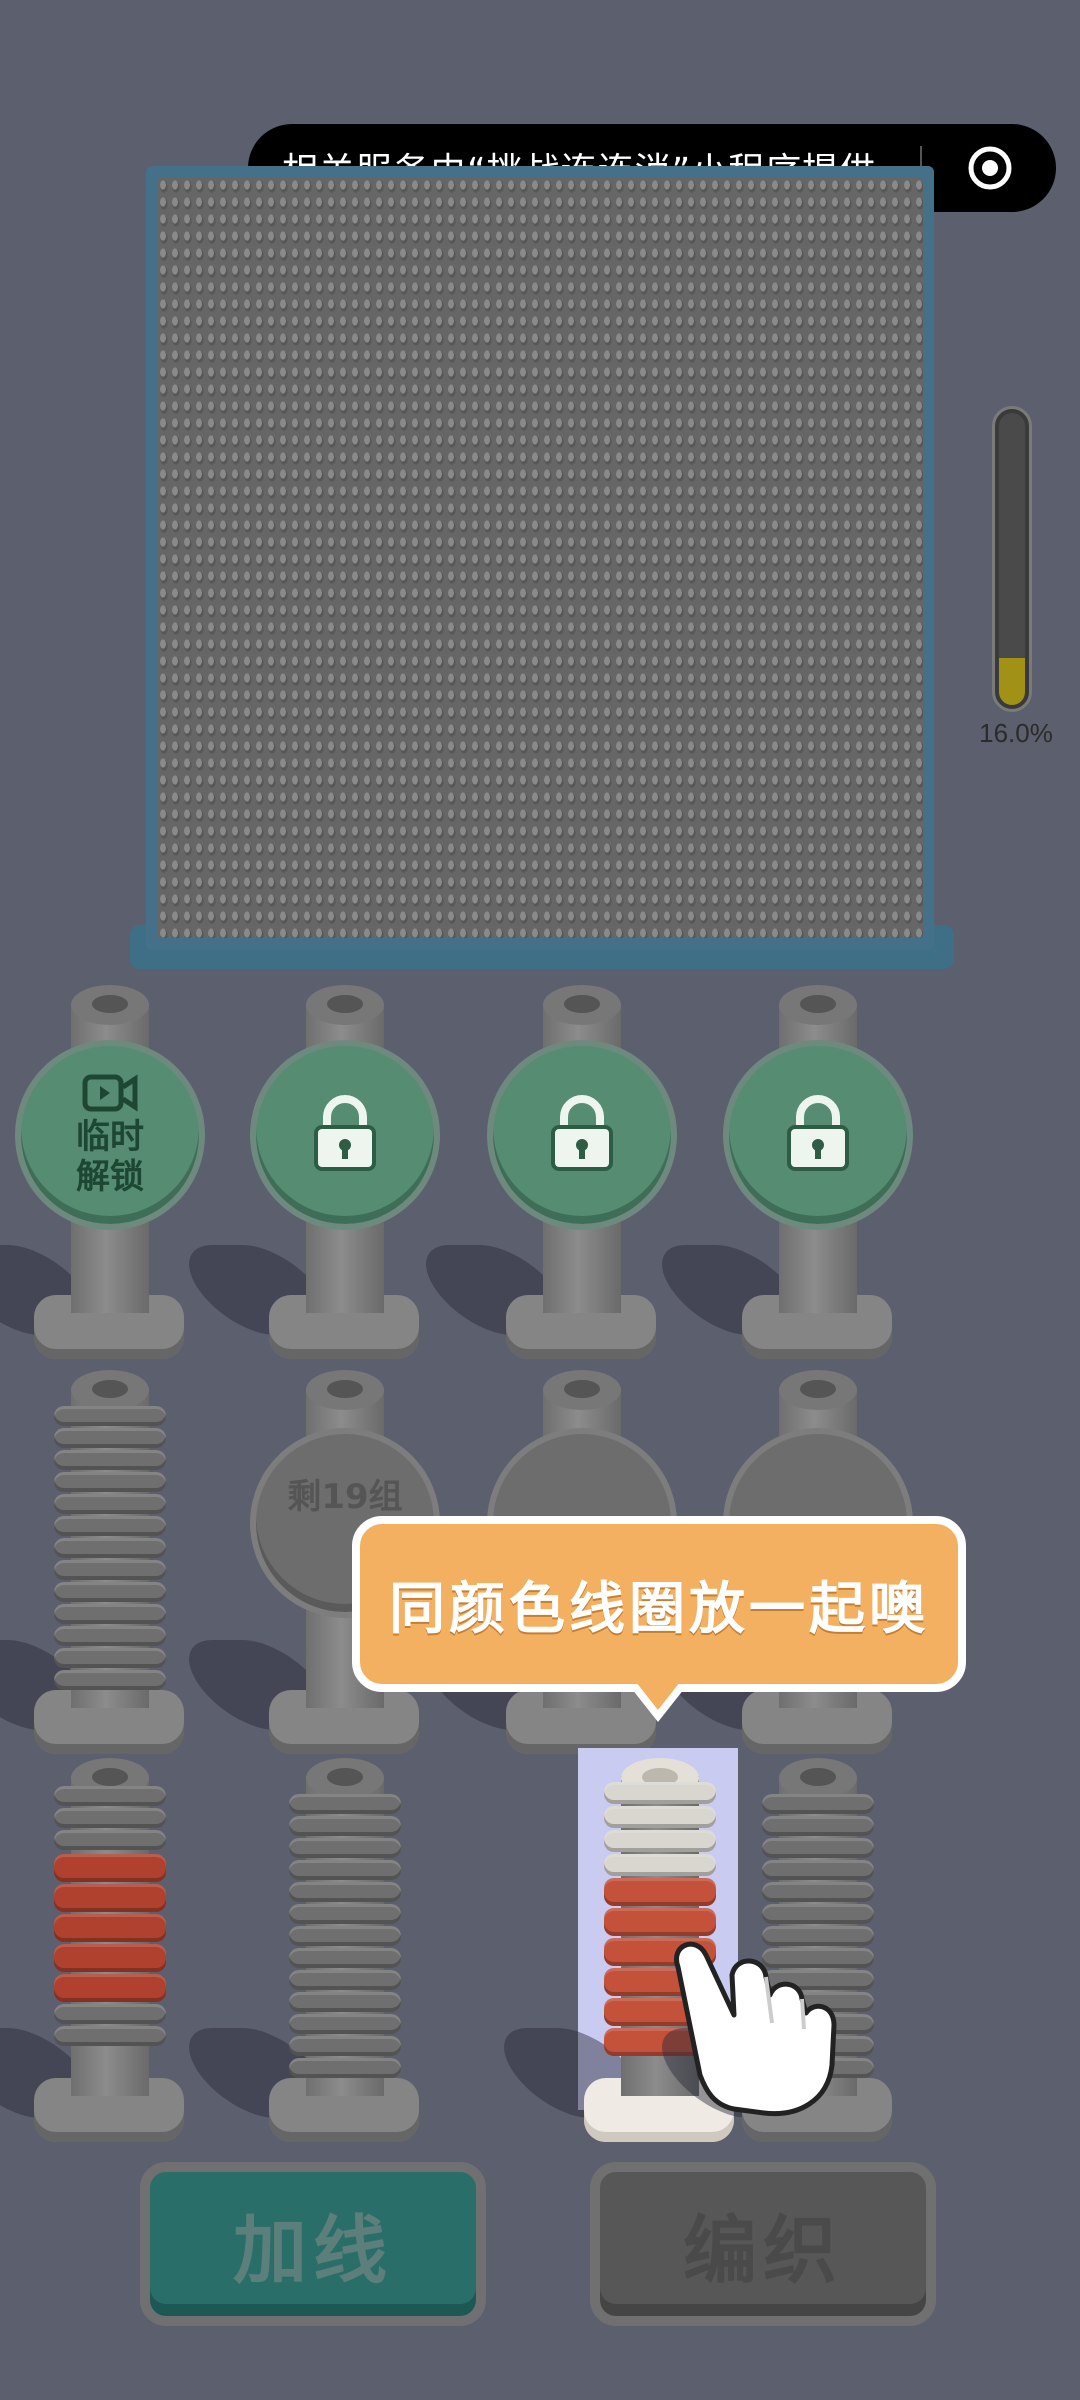 The image size is (1080, 2400). I want to click on temp-unlock-label: 临时 解锁, so click(110, 1157).